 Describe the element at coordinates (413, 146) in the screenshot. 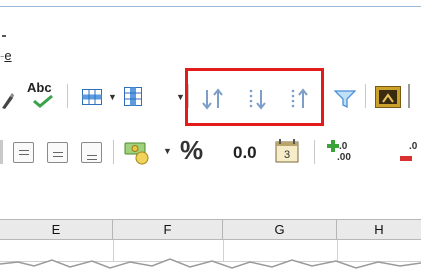

I see `remove-decimal-label: .0` at that location.